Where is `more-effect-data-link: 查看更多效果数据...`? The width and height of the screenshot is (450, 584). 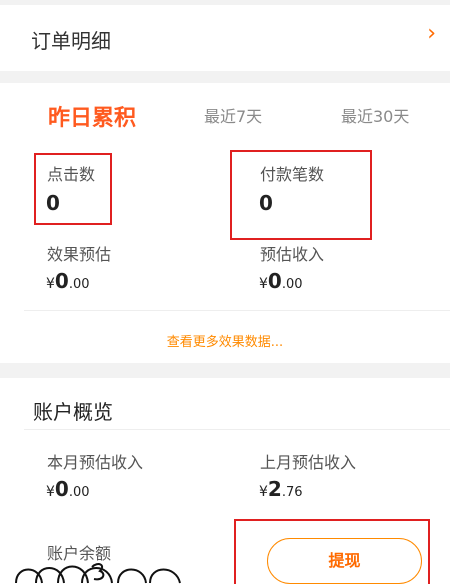
more-effect-data-link: 查看更多效果数据... is located at coordinates (225, 340).